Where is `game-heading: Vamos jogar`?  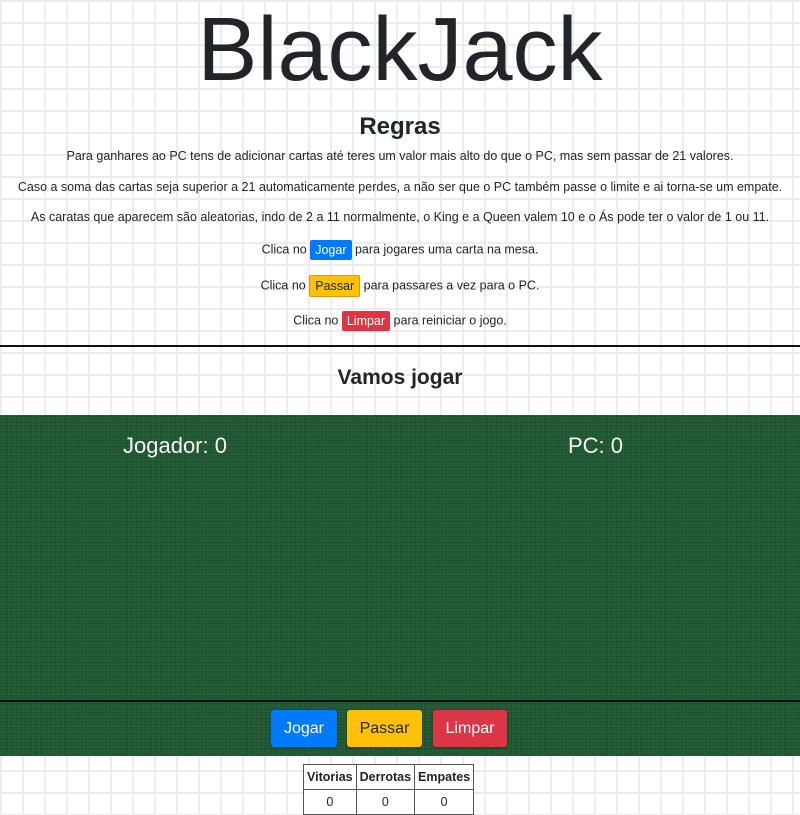
game-heading: Vamos jogar is located at coordinates (400, 377).